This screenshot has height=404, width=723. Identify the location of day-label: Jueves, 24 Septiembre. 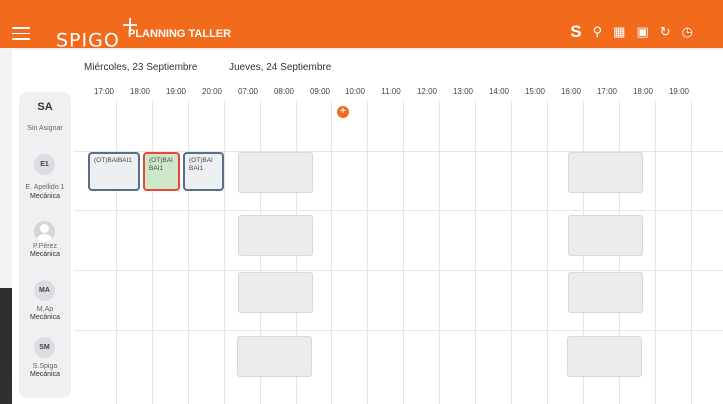
(280, 67).